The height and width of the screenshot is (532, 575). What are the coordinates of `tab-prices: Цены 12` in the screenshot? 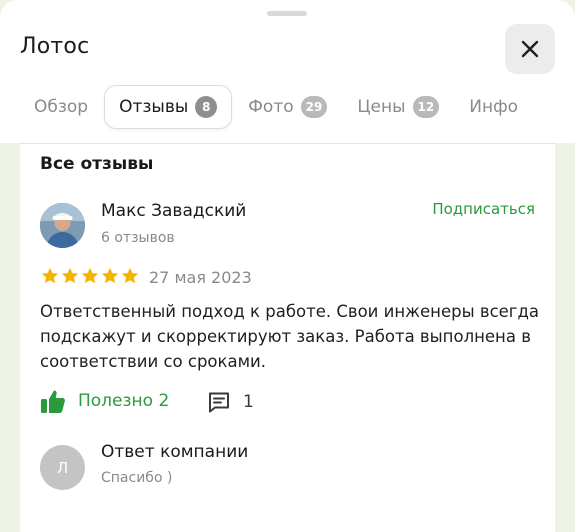 It's located at (398, 107).